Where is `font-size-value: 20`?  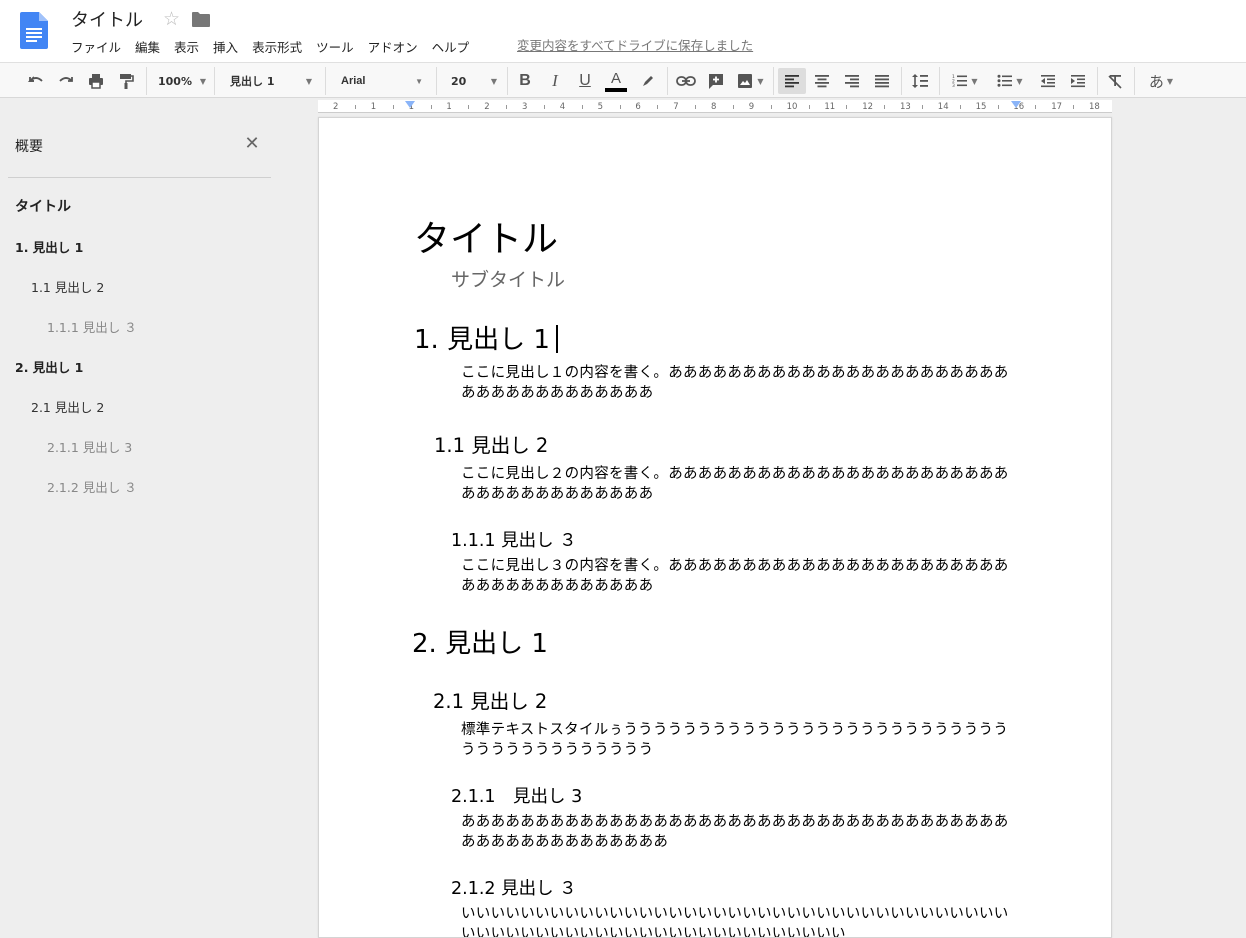
font-size-value: 20 is located at coordinates (459, 81).